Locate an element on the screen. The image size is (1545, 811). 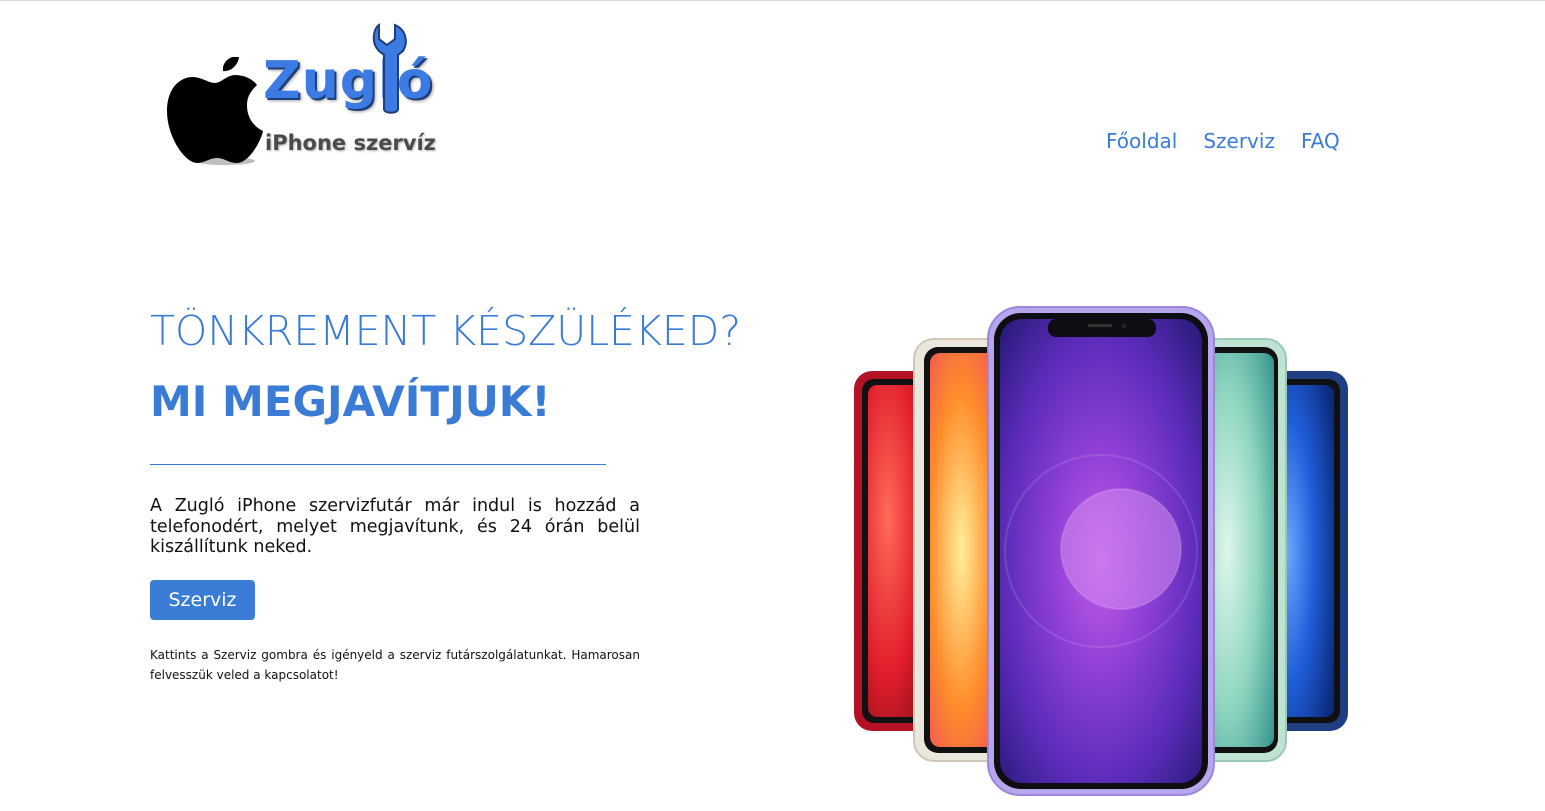
main-nav: Főoldal Szerviz FAQ is located at coordinates (1223, 141).